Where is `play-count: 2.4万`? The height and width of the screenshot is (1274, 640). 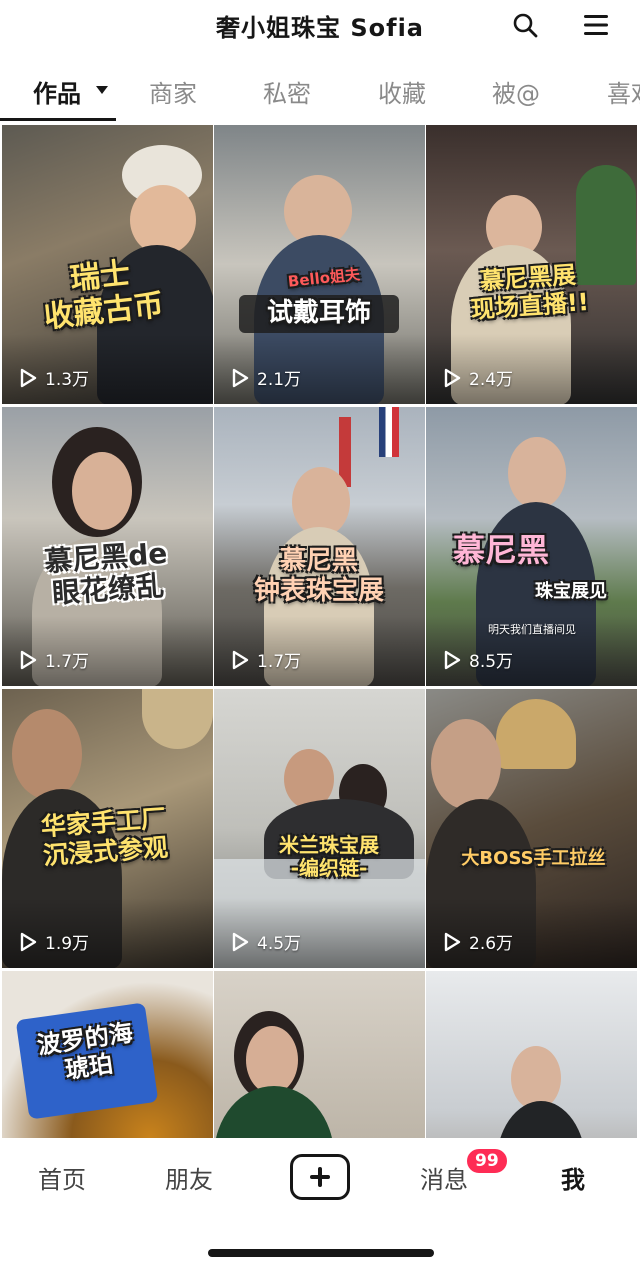 play-count: 2.4万 is located at coordinates (478, 377).